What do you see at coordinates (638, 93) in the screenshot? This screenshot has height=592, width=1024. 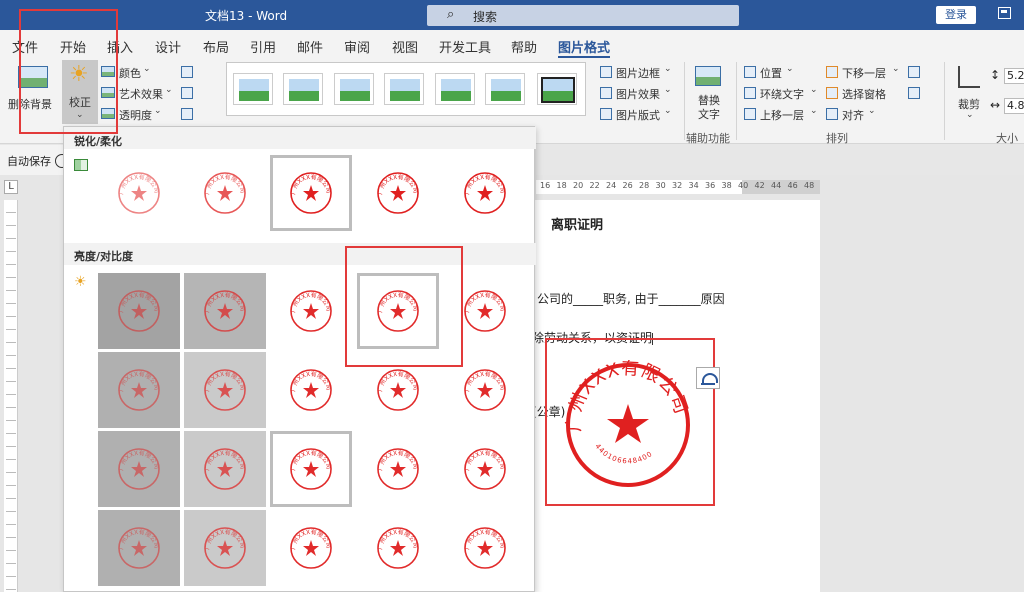 I see `picture-effects-button: 图片效果 ⌄` at bounding box center [638, 93].